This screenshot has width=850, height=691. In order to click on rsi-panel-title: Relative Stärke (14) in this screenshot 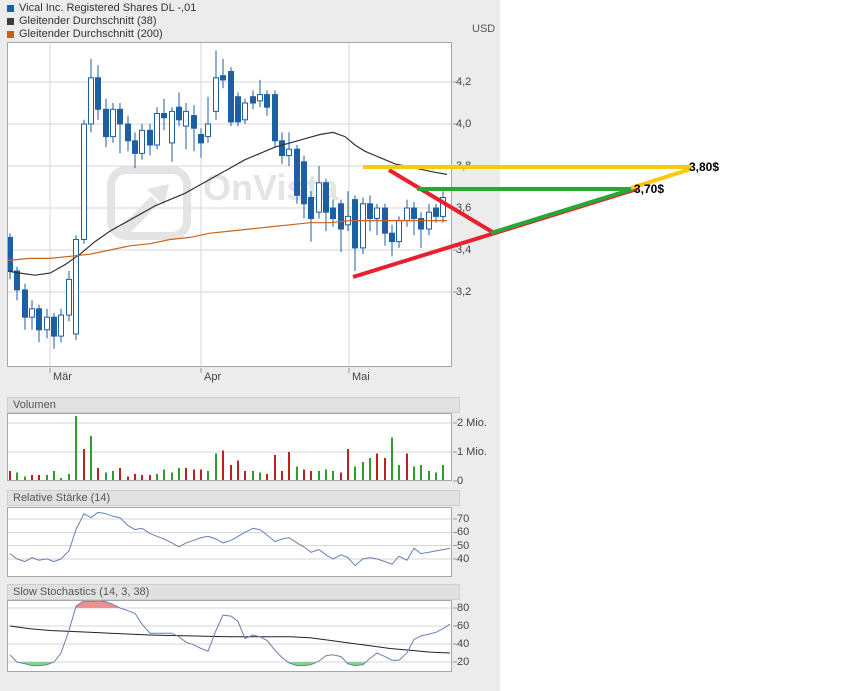, I will do `click(62, 498)`.